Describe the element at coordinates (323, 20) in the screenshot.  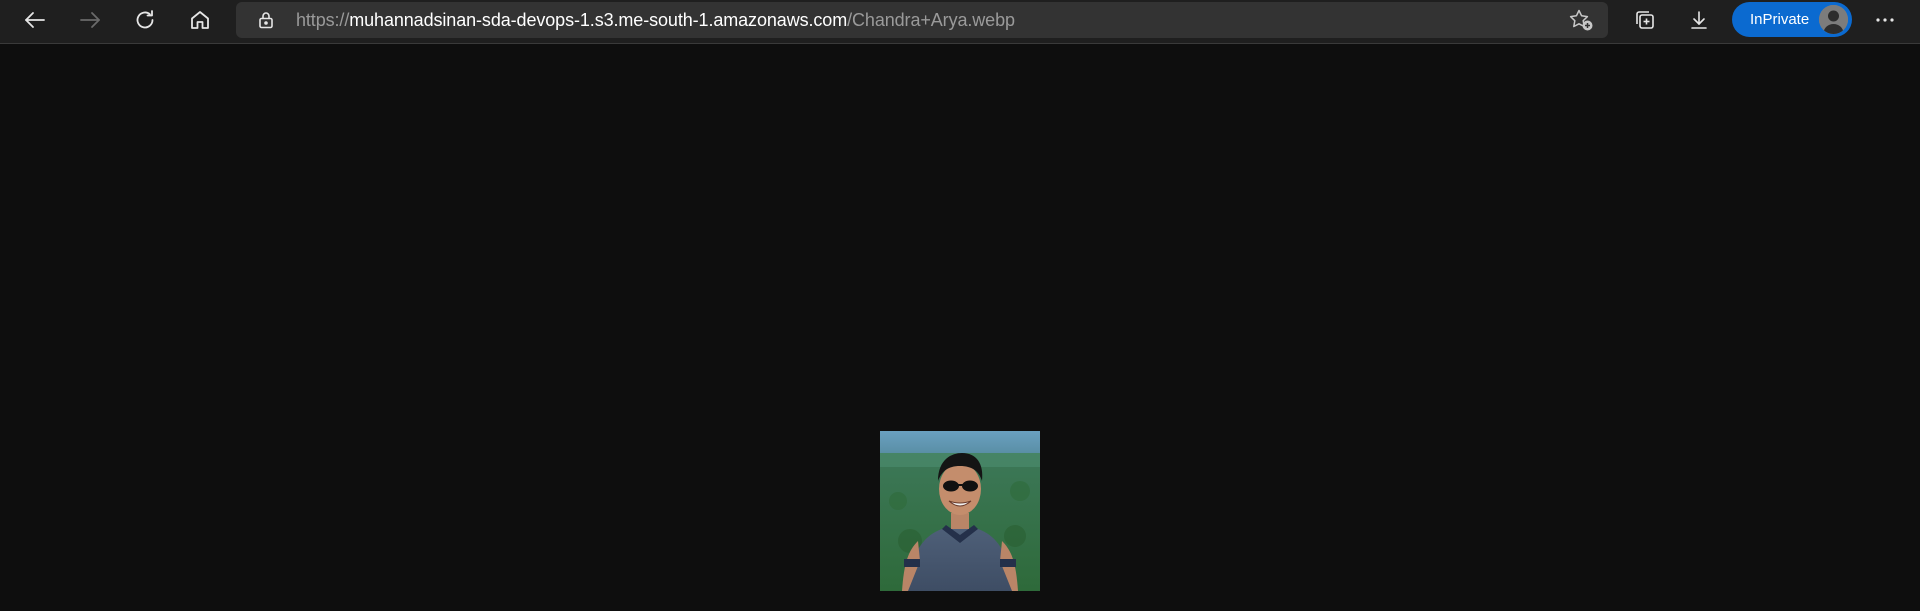
I see `url-scheme: https://` at that location.